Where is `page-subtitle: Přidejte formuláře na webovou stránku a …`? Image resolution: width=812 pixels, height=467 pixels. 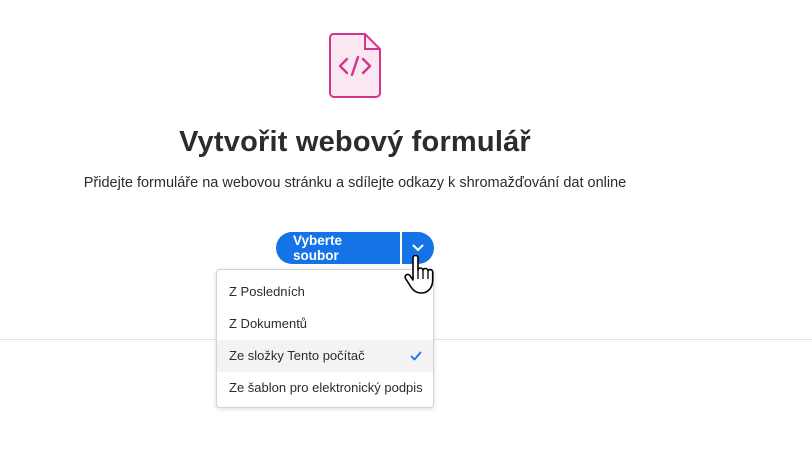
page-subtitle: Přidejte formuláře na webovou stránku a … is located at coordinates (355, 183).